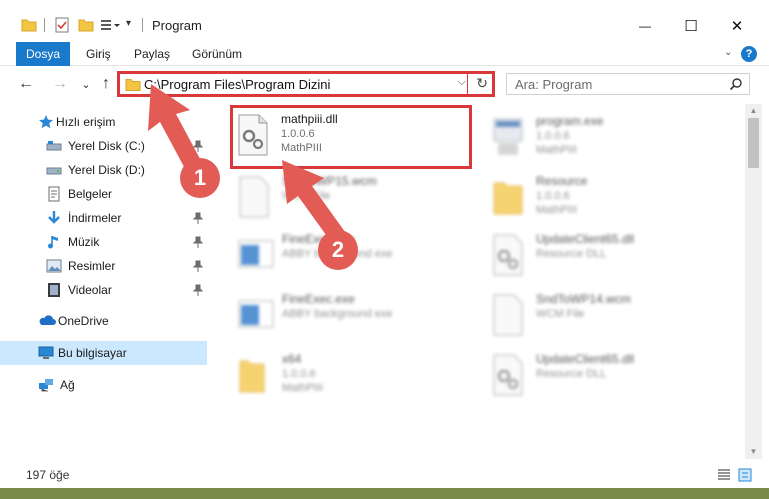 Image resolution: width=769 pixels, height=499 pixels. I want to click on customize-toolbar-icon, so click(110, 26).